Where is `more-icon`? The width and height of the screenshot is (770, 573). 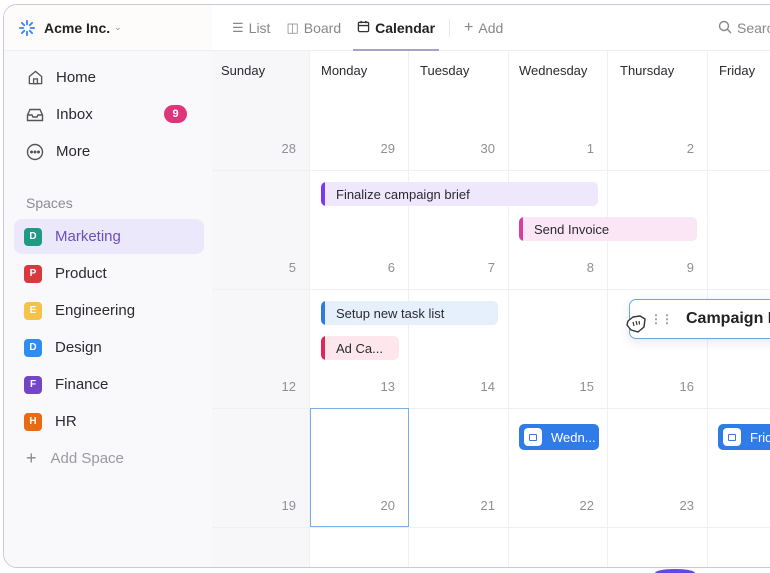 more-icon is located at coordinates (35, 152).